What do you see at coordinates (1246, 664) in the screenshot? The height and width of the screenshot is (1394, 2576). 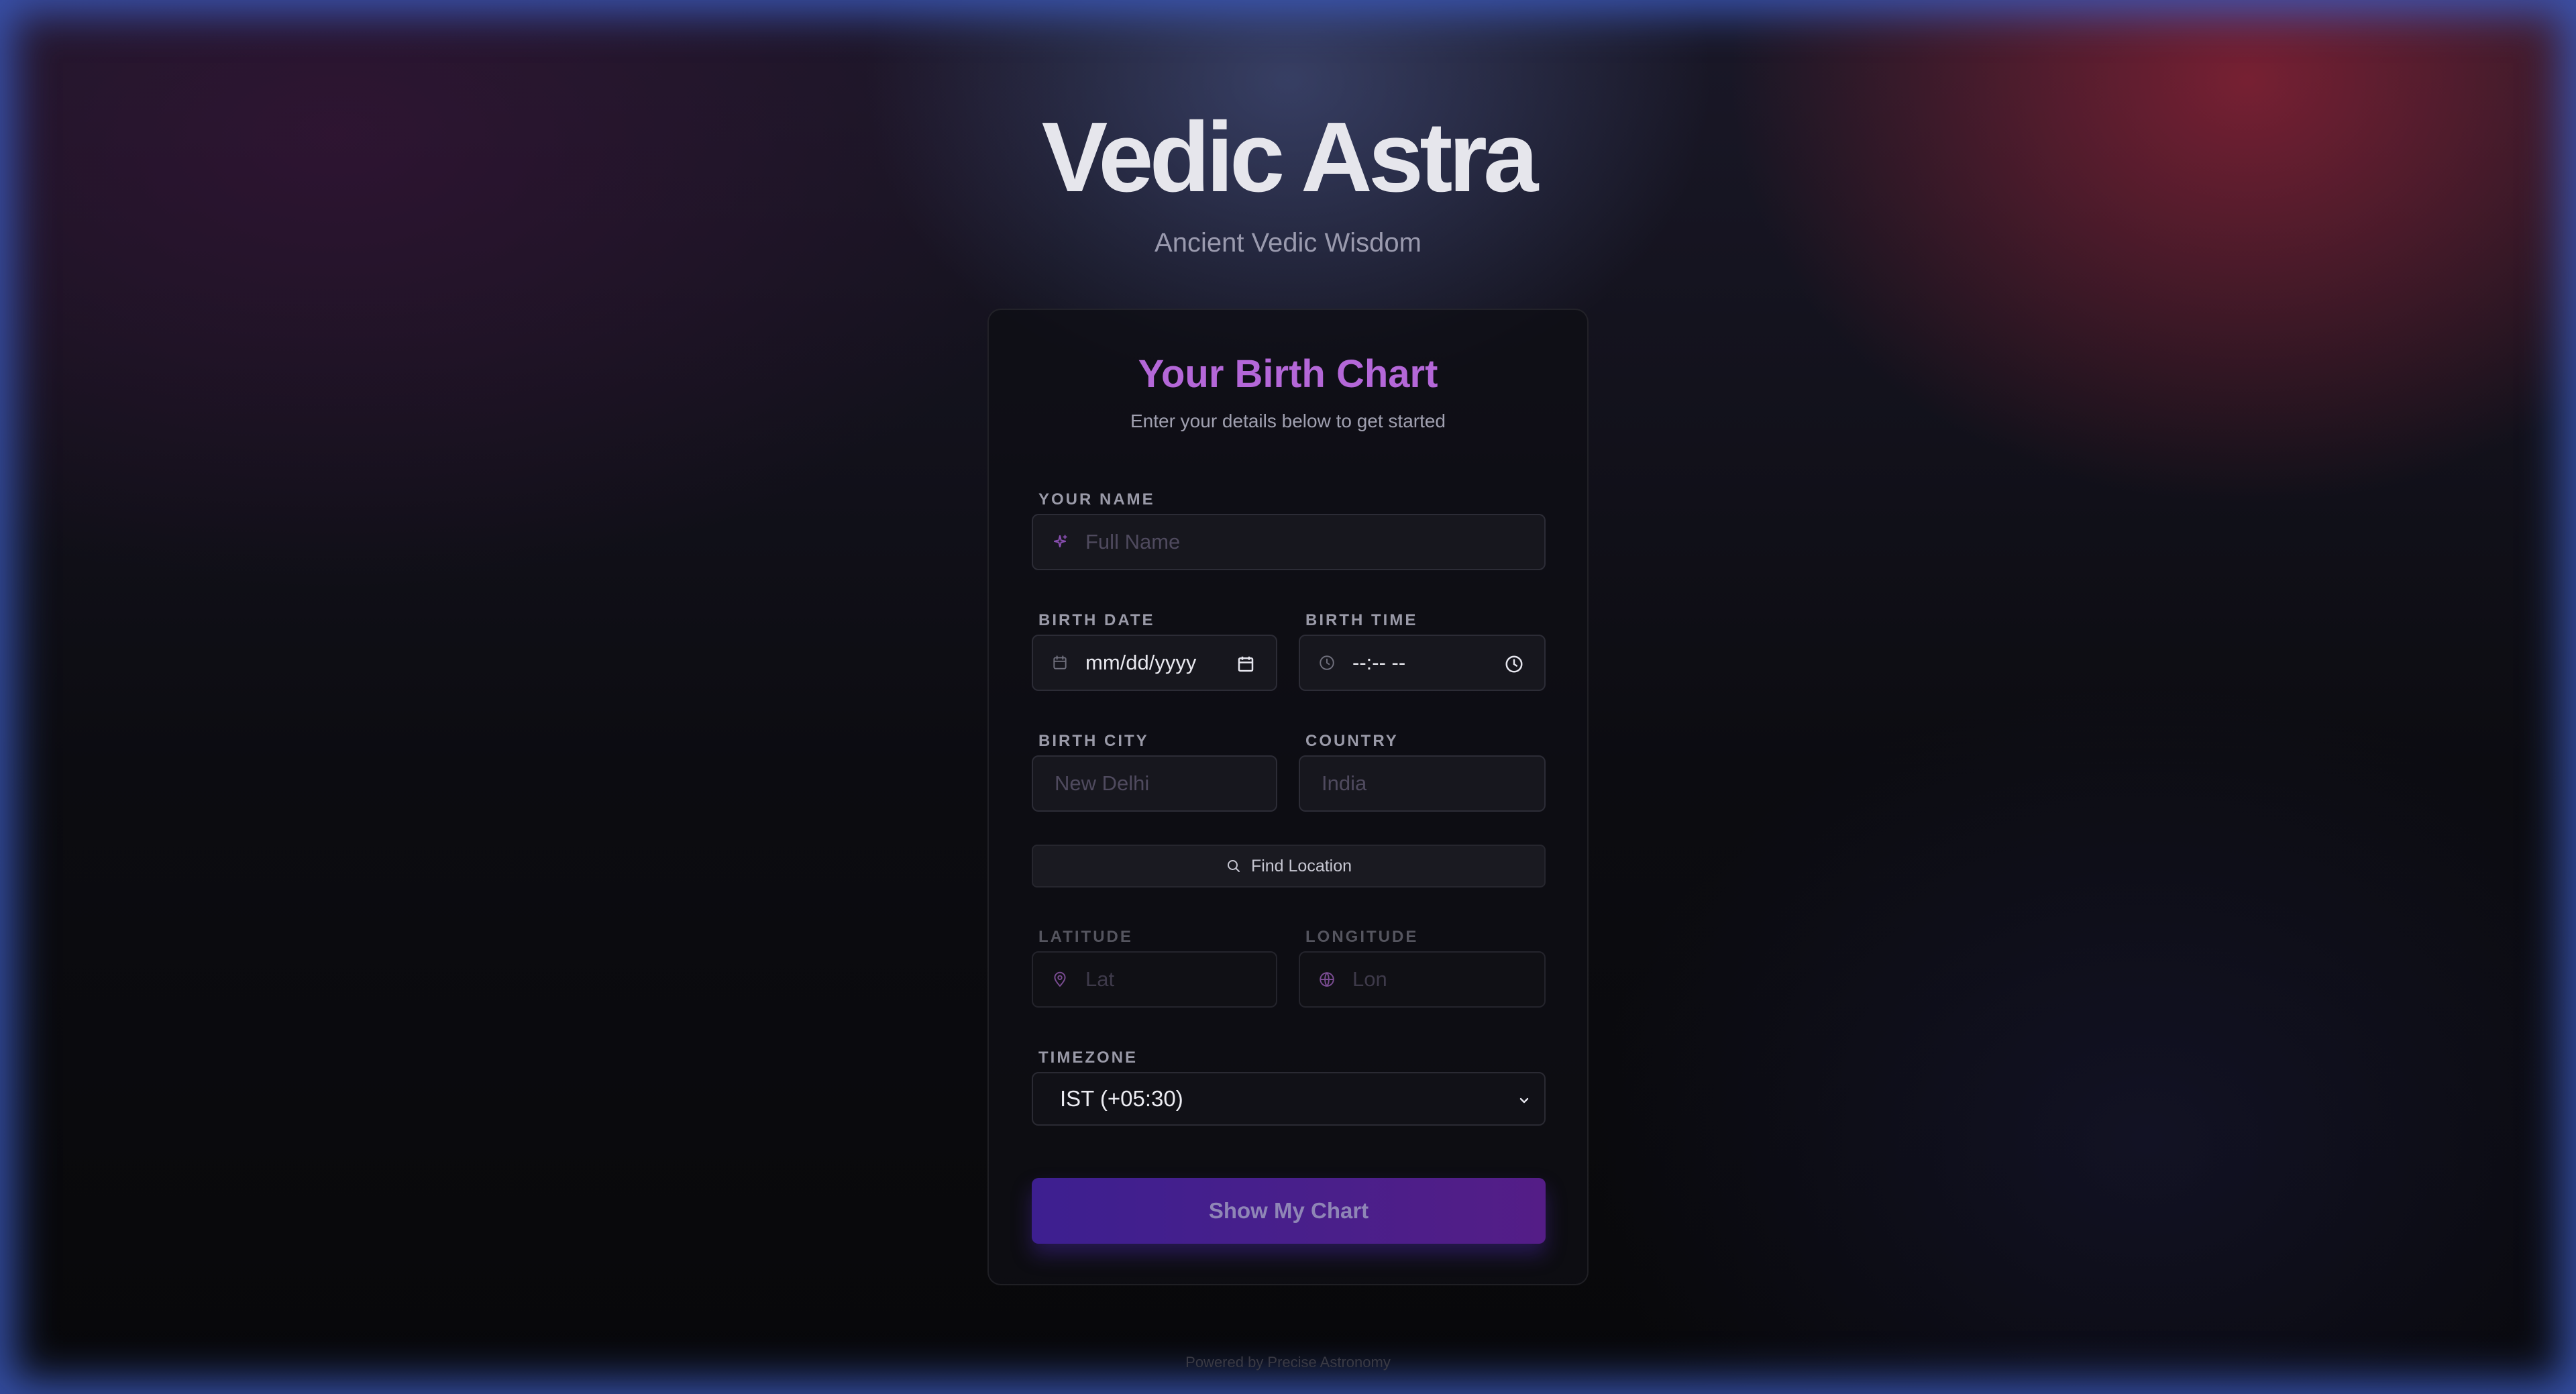 I see `date-picker-icon` at bounding box center [1246, 664].